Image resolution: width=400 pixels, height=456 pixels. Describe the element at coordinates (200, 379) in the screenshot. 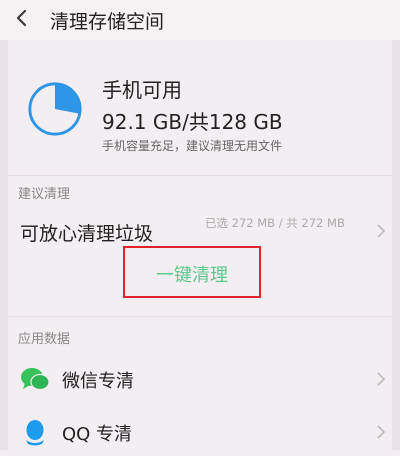

I see `wechat-clean-row: 微信专清` at that location.